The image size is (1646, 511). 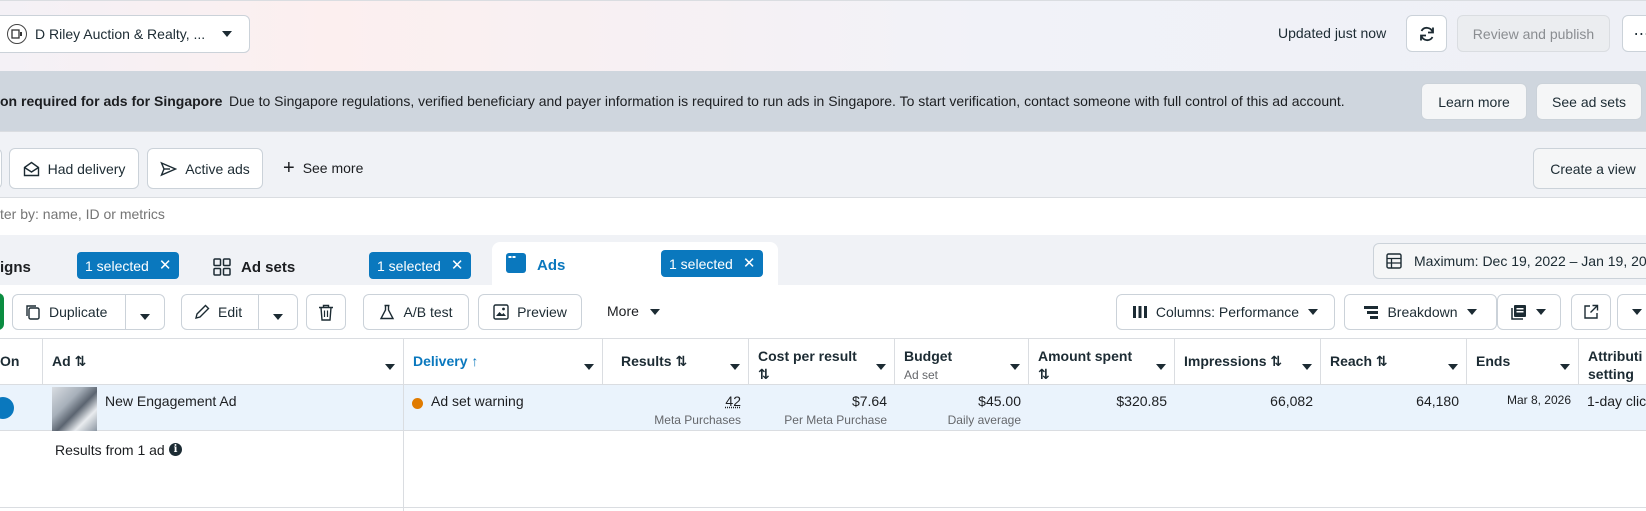 I want to click on tab-campaigns: igns 1 selected ✕, so click(x=95, y=265).